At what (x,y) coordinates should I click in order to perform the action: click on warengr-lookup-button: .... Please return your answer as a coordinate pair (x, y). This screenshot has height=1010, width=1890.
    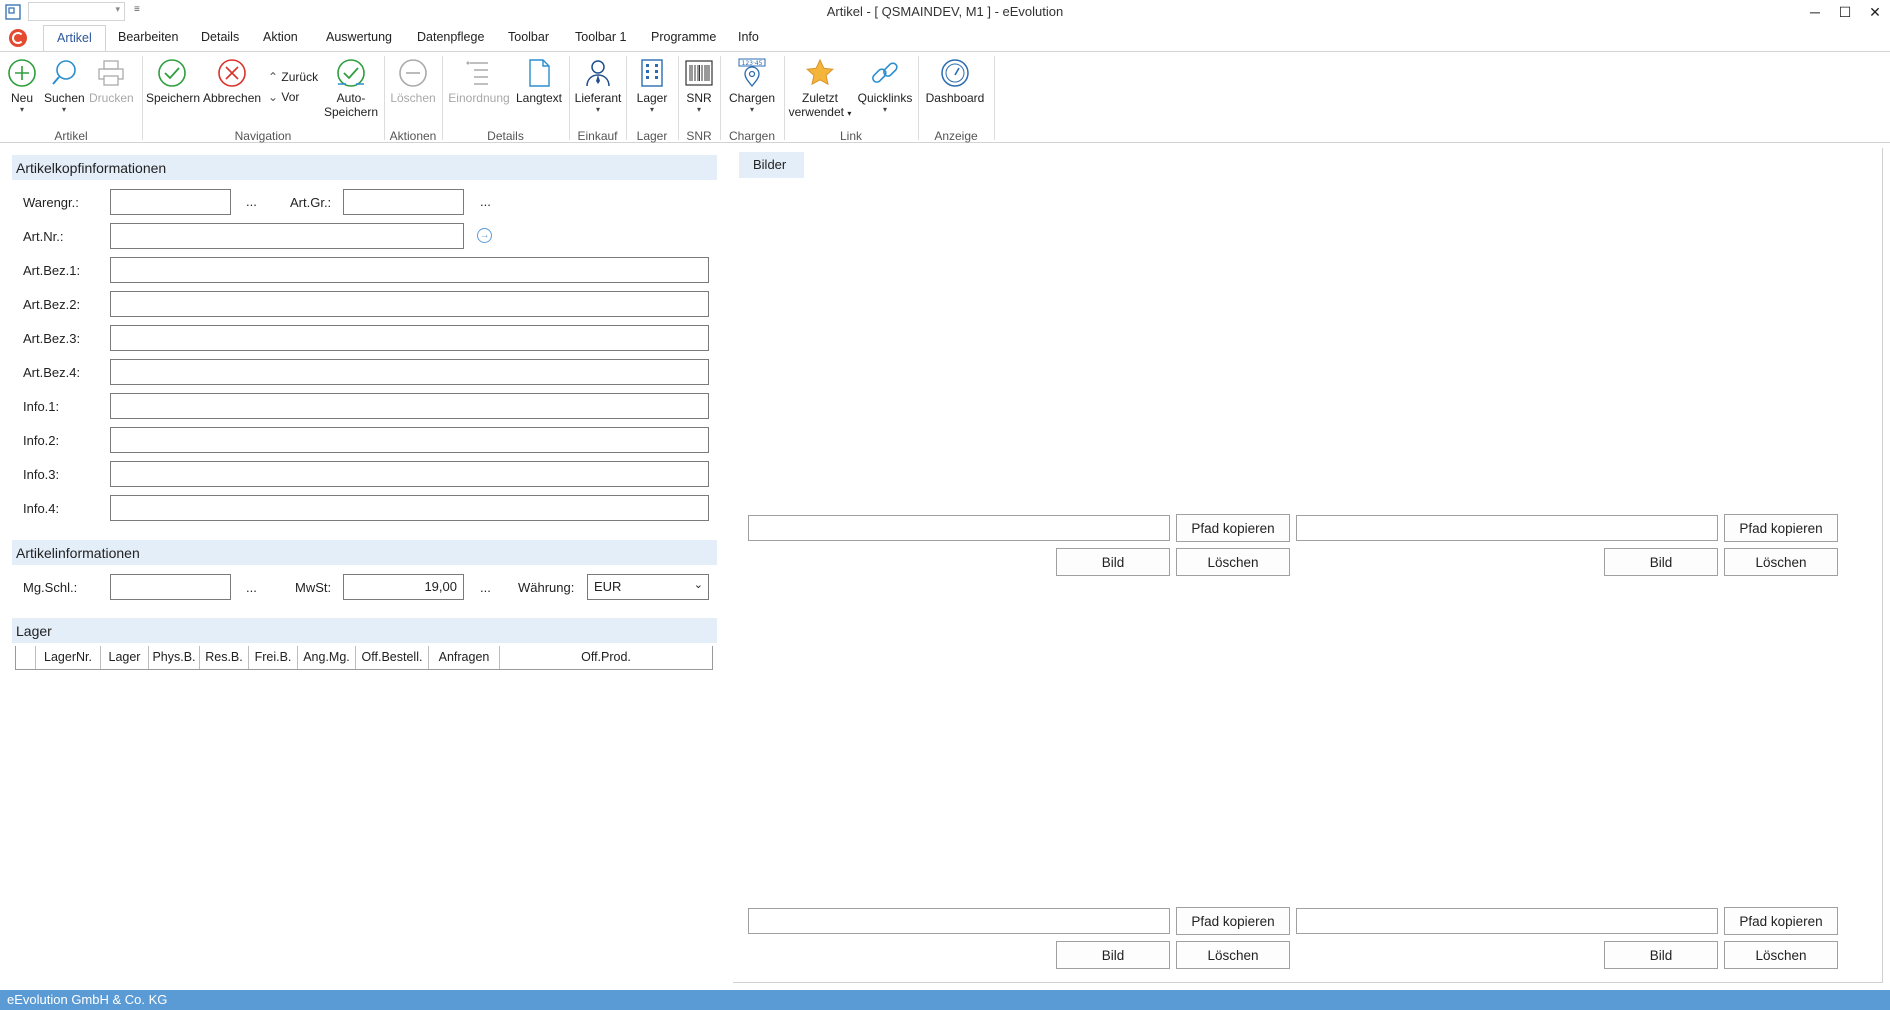
    Looking at the image, I should click on (251, 201).